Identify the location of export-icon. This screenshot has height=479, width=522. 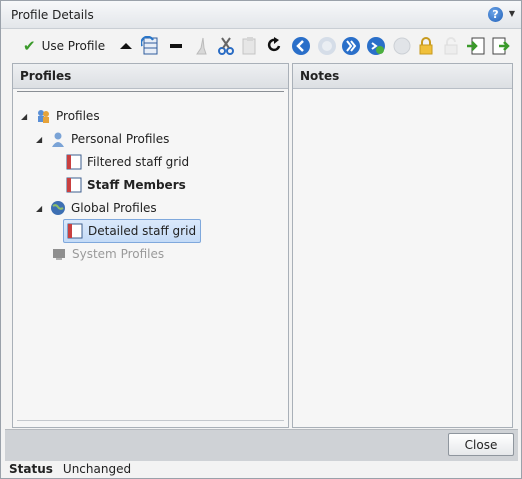
(501, 46).